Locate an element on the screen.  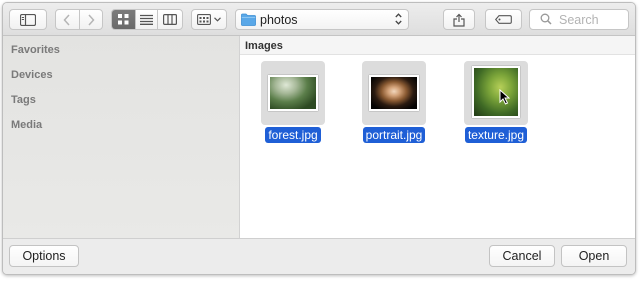
list-icon is located at coordinates (147, 19).